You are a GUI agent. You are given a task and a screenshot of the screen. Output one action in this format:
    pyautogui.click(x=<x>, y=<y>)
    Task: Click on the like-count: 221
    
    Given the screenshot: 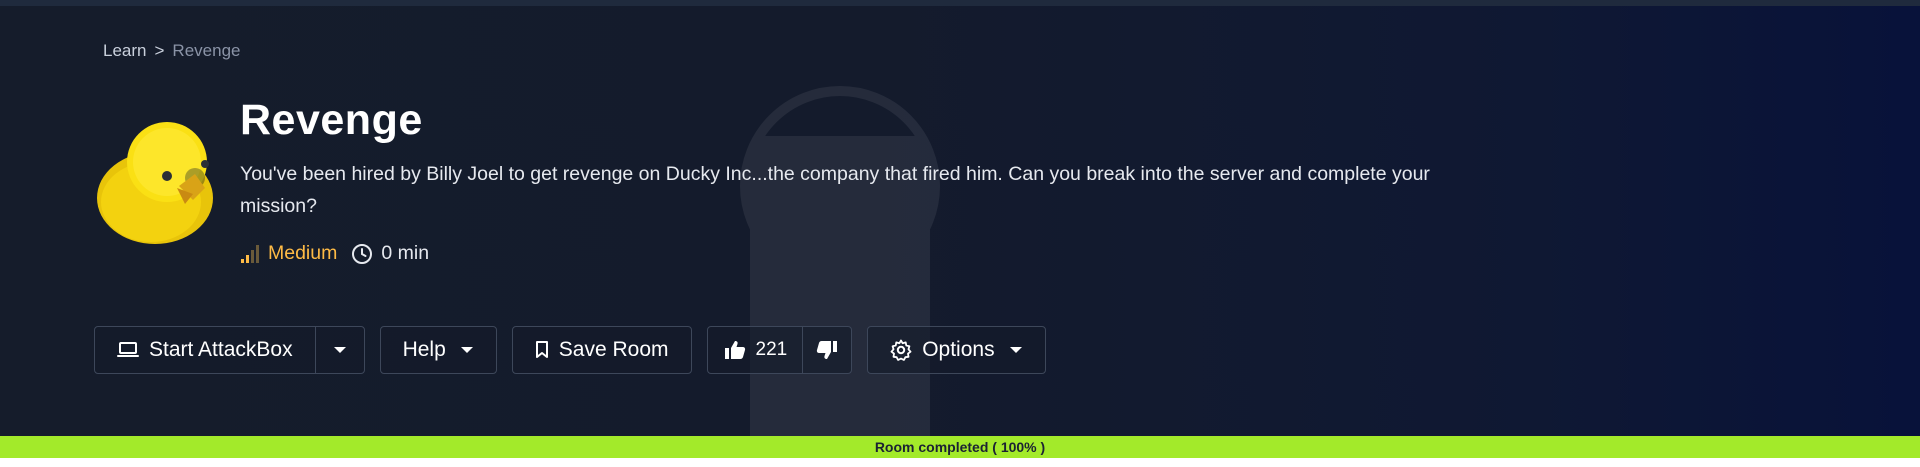 What is the action you would take?
    pyautogui.click(x=771, y=349)
    